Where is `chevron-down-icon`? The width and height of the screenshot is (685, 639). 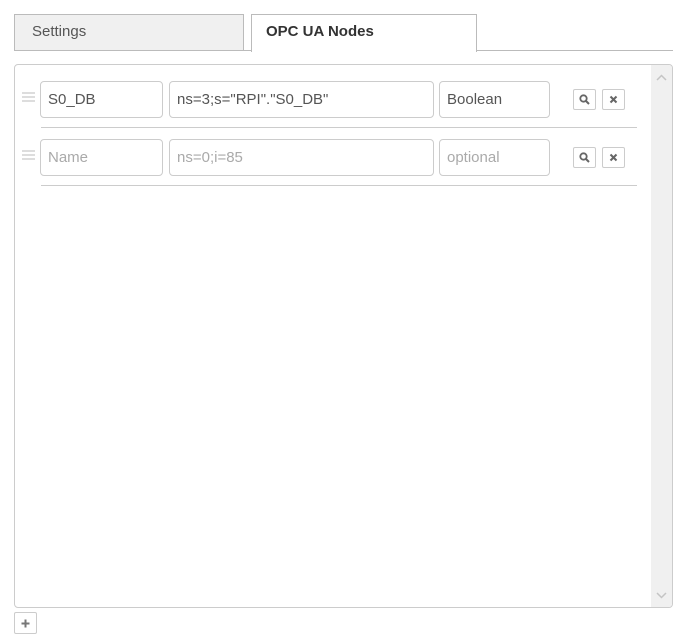
chevron-down-icon is located at coordinates (661, 595).